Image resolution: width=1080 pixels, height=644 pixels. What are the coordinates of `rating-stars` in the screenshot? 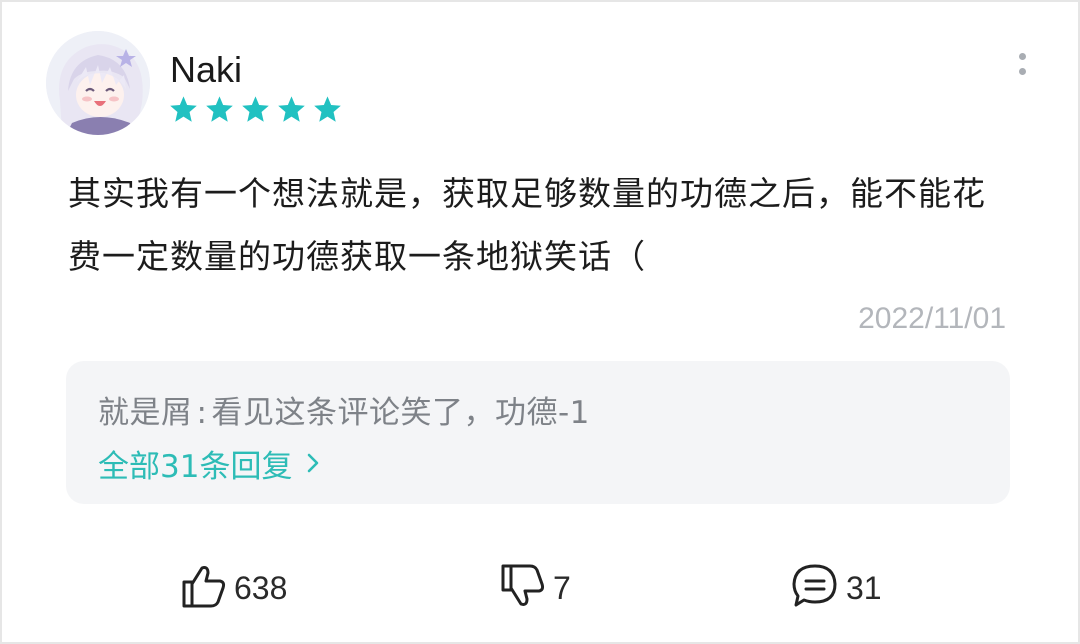 It's located at (255, 109).